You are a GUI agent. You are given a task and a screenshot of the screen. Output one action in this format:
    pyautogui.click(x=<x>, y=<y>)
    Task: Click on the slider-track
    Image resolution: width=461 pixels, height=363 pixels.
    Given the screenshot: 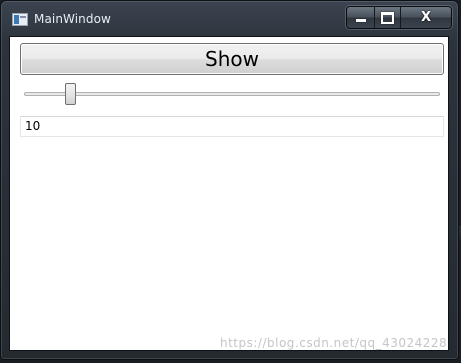 What is the action you would take?
    pyautogui.click(x=232, y=94)
    